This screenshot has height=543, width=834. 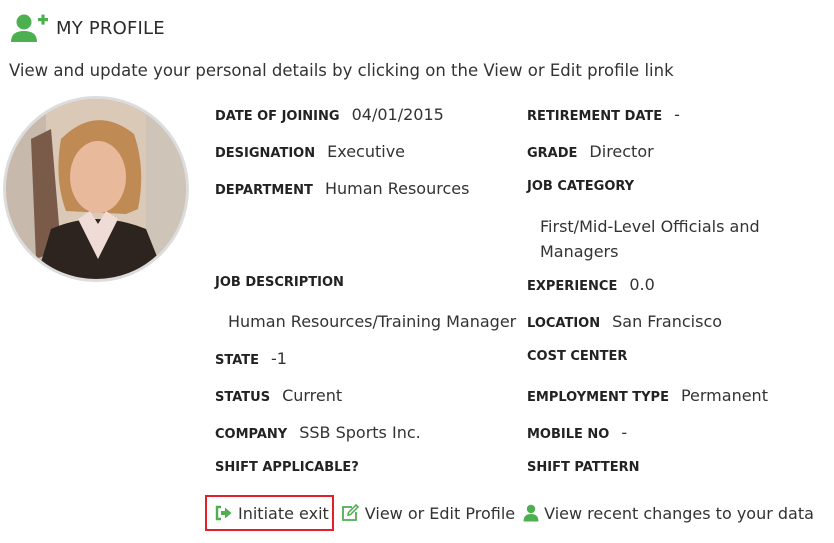 I want to click on field-label: RETIREMENT DATE, so click(x=595, y=116).